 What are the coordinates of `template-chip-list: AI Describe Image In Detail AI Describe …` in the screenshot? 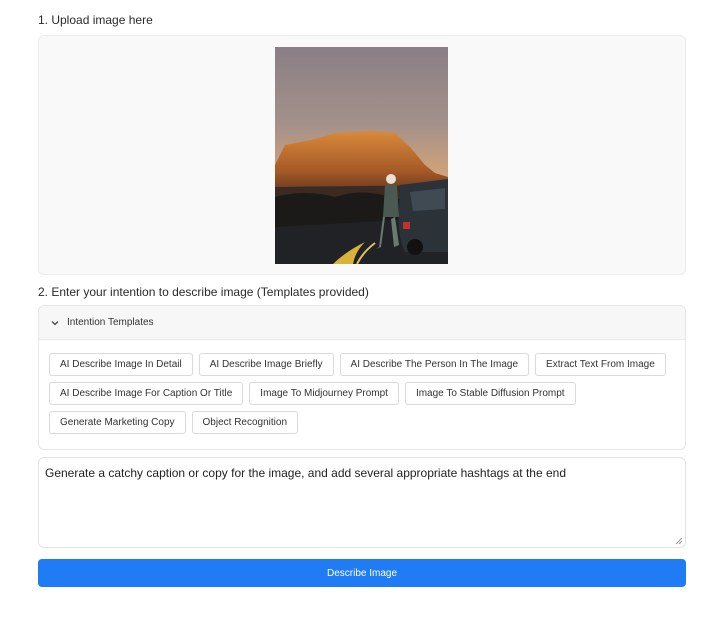 It's located at (364, 396).